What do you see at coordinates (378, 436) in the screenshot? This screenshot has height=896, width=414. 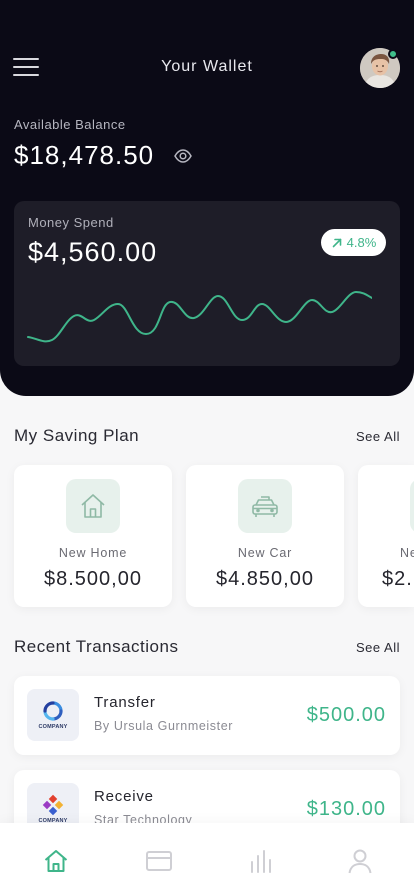 I see `saving-plan-see-all-link: See All` at bounding box center [378, 436].